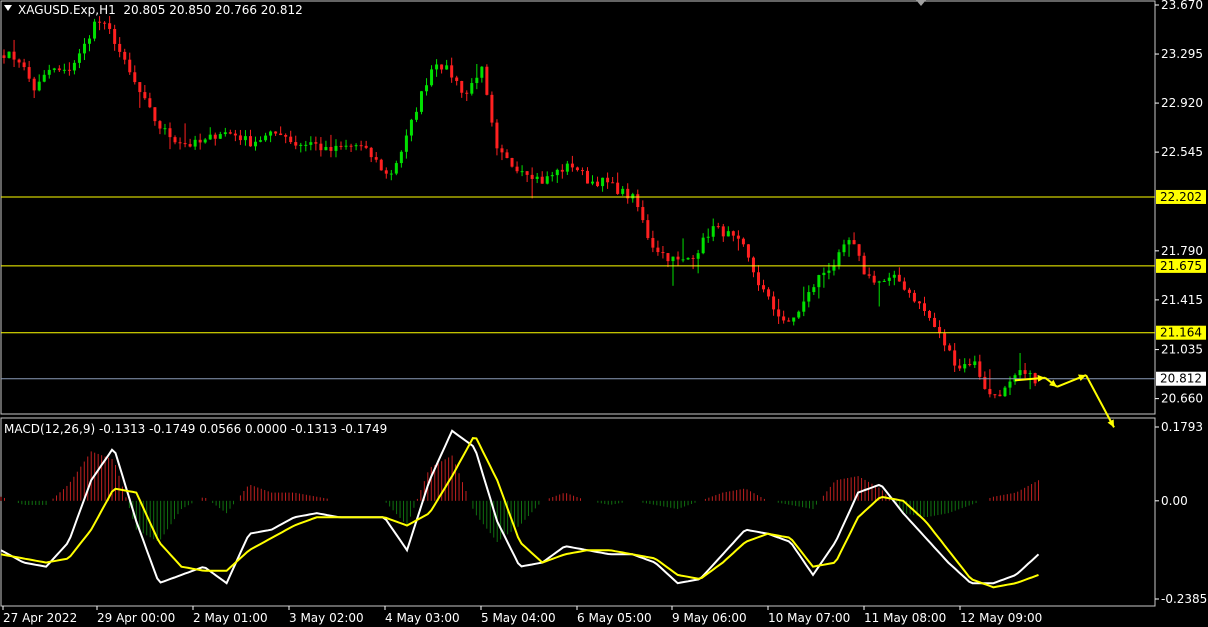 The image size is (1208, 627). What do you see at coordinates (213, 10) in the screenshot?
I see `ohlc-label: 20.805 20.850 20.766 20.812` at bounding box center [213, 10].